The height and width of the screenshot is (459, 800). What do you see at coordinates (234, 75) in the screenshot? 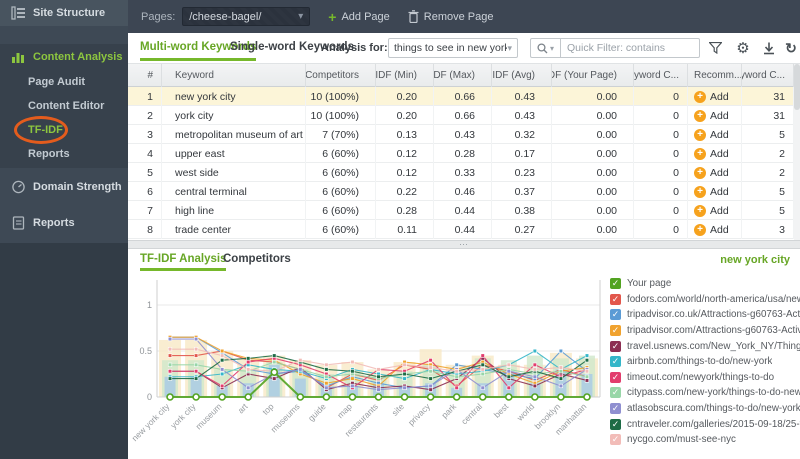
I see `column-header: Keyword` at bounding box center [234, 75].